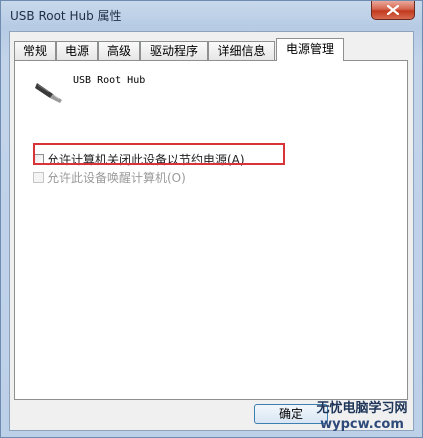 This screenshot has height=438, width=423. Describe the element at coordinates (362, 408) in the screenshot. I see `watermark-title: 无忧电脑学习网` at that location.